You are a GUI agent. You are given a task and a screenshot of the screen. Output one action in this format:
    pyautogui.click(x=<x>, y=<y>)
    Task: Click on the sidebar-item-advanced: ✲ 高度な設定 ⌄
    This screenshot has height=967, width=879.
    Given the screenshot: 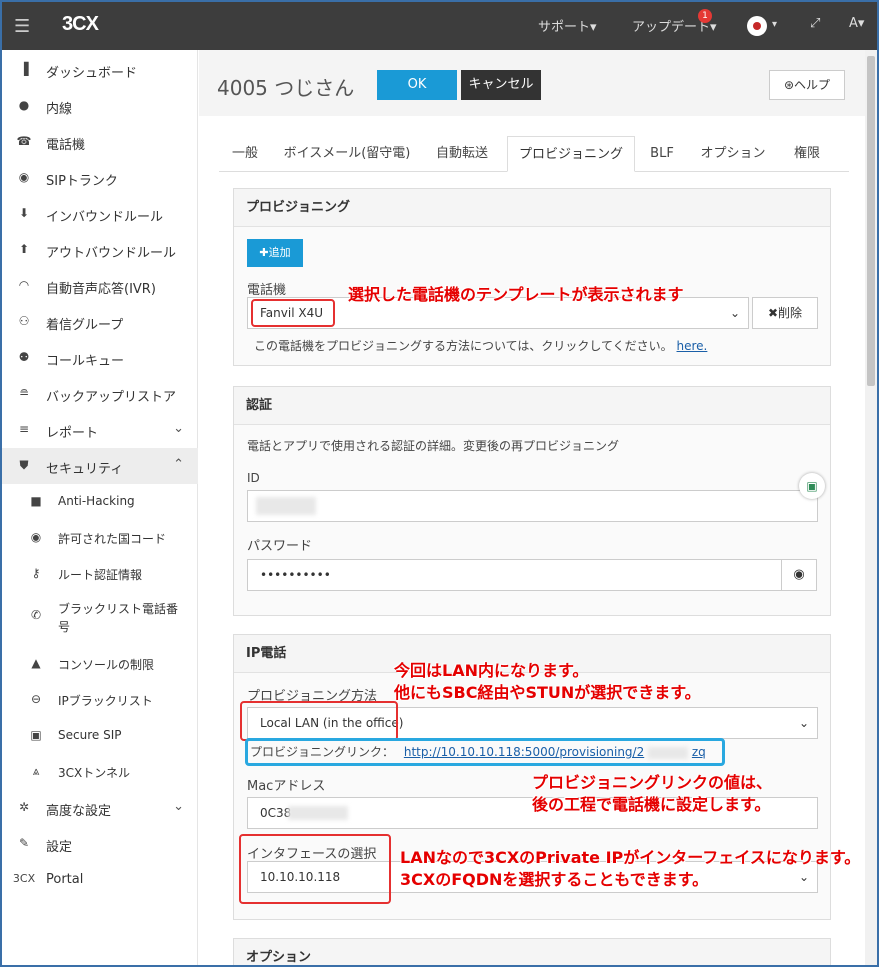 What is the action you would take?
    pyautogui.click(x=100, y=808)
    